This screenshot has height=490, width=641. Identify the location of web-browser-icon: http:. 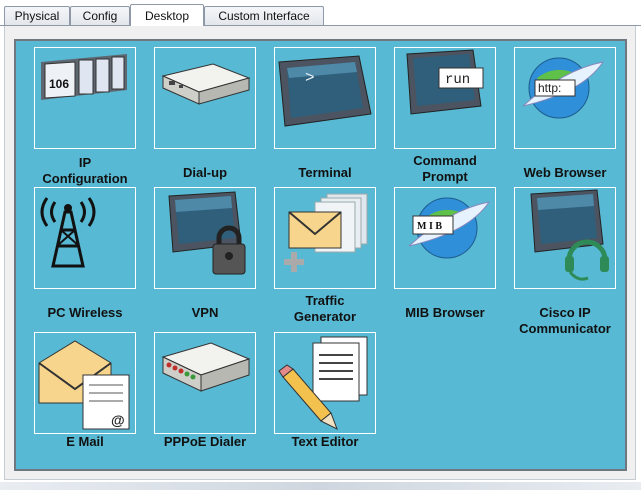
(565, 98).